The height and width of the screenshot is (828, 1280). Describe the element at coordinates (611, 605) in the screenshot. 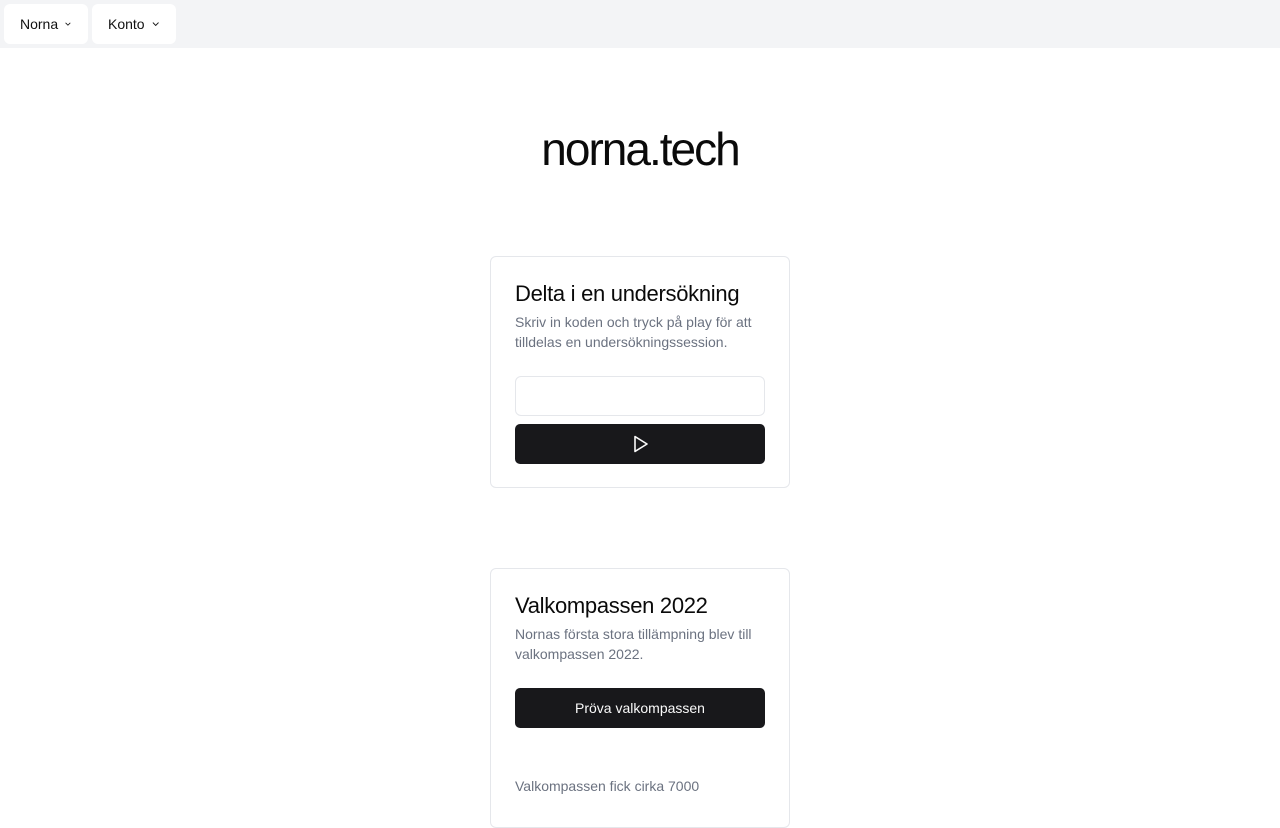

I see `valkompass-title: Valkompassen 2022` at that location.